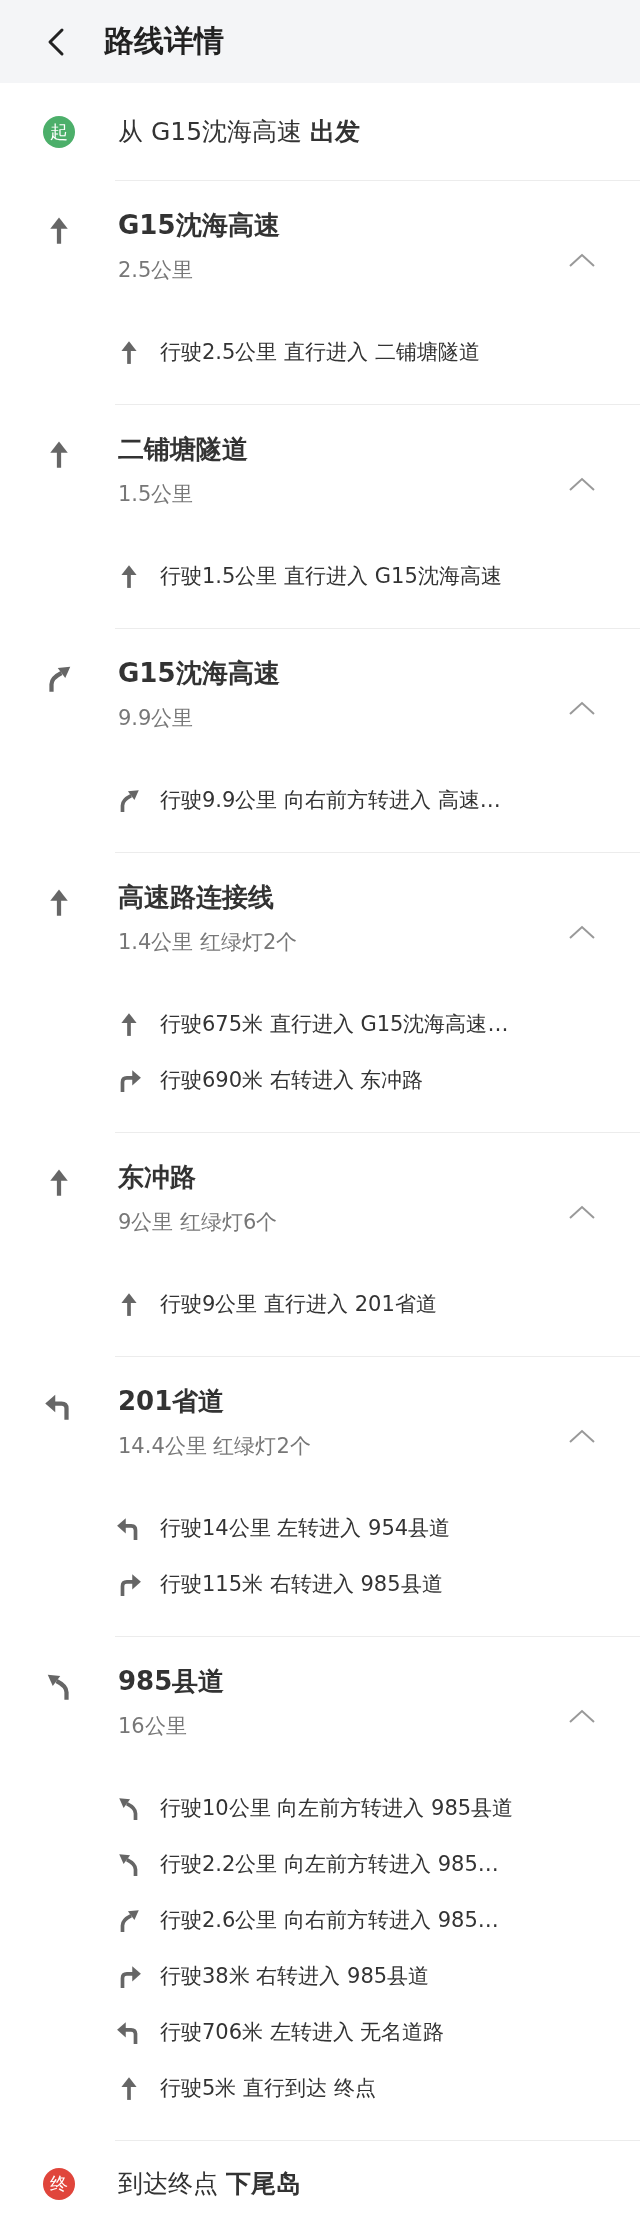 The width and height of the screenshot is (640, 2226). What do you see at coordinates (268, 2088) in the screenshot?
I see `step-instruction: 行驶5米 直行到达 终点` at bounding box center [268, 2088].